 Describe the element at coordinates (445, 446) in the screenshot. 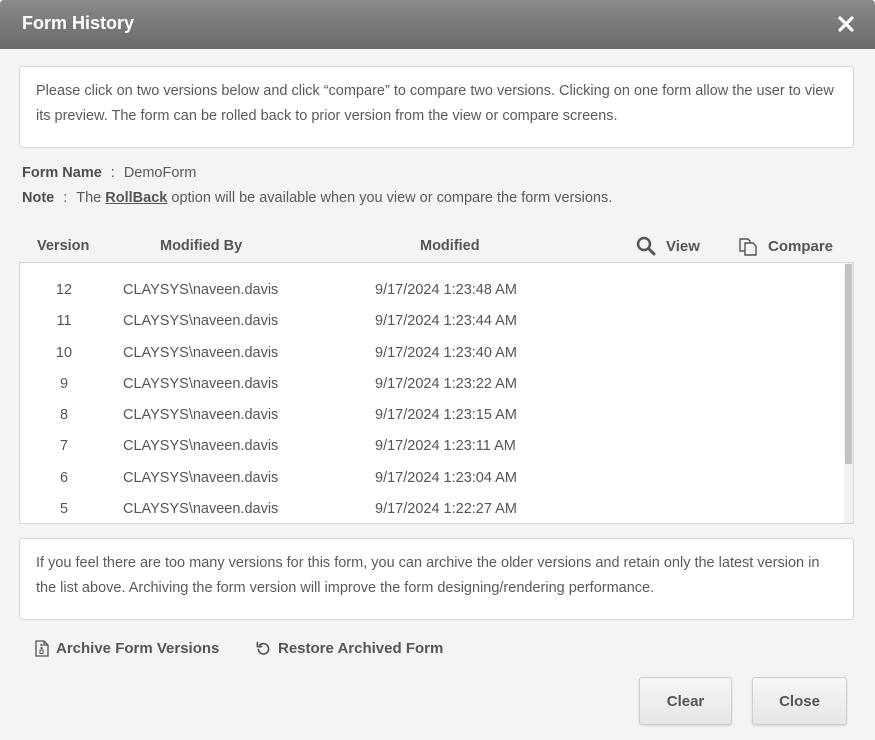

I see `cell-modified: 9/17/2024 1:23:11 AM` at that location.